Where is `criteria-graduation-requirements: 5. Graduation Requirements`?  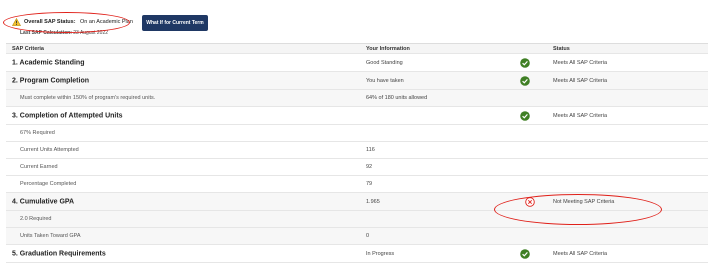 criteria-graduation-requirements: 5. Graduation Requirements is located at coordinates (59, 253).